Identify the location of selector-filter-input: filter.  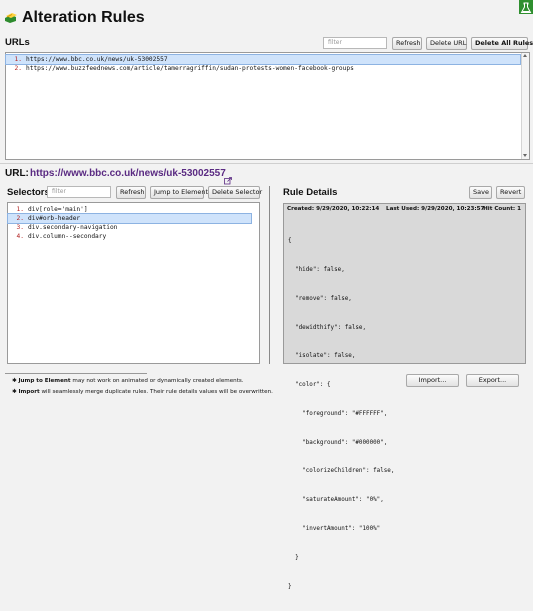
(79, 192).